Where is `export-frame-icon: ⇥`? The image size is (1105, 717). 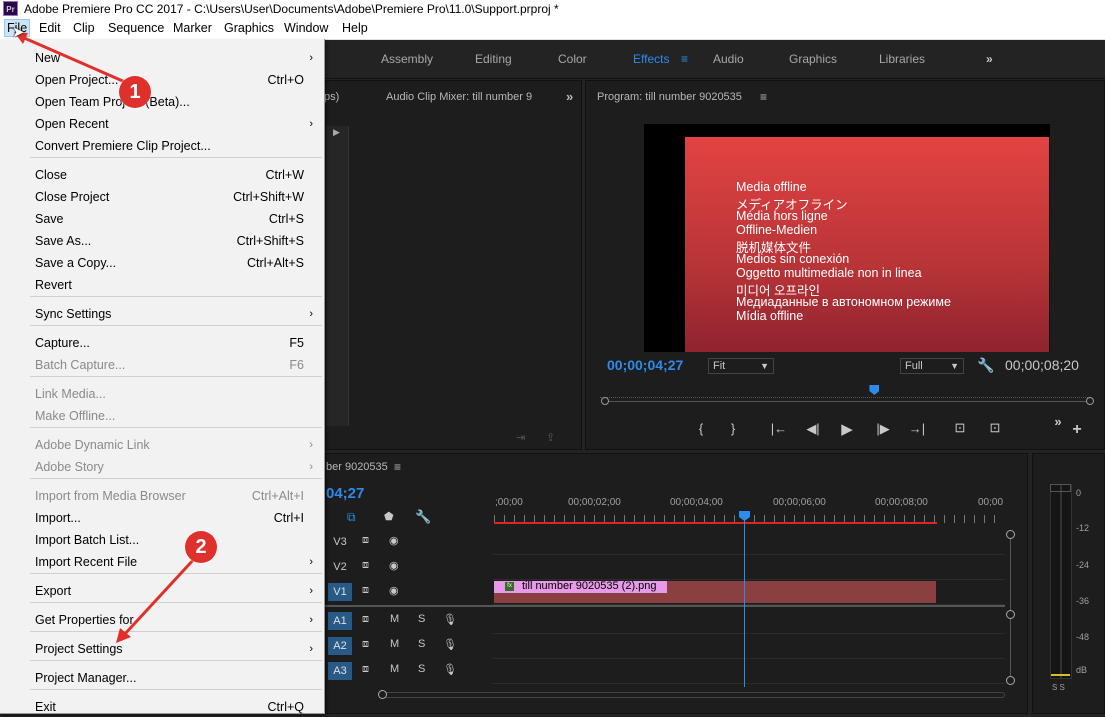 export-frame-icon: ⇥ is located at coordinates (520, 437).